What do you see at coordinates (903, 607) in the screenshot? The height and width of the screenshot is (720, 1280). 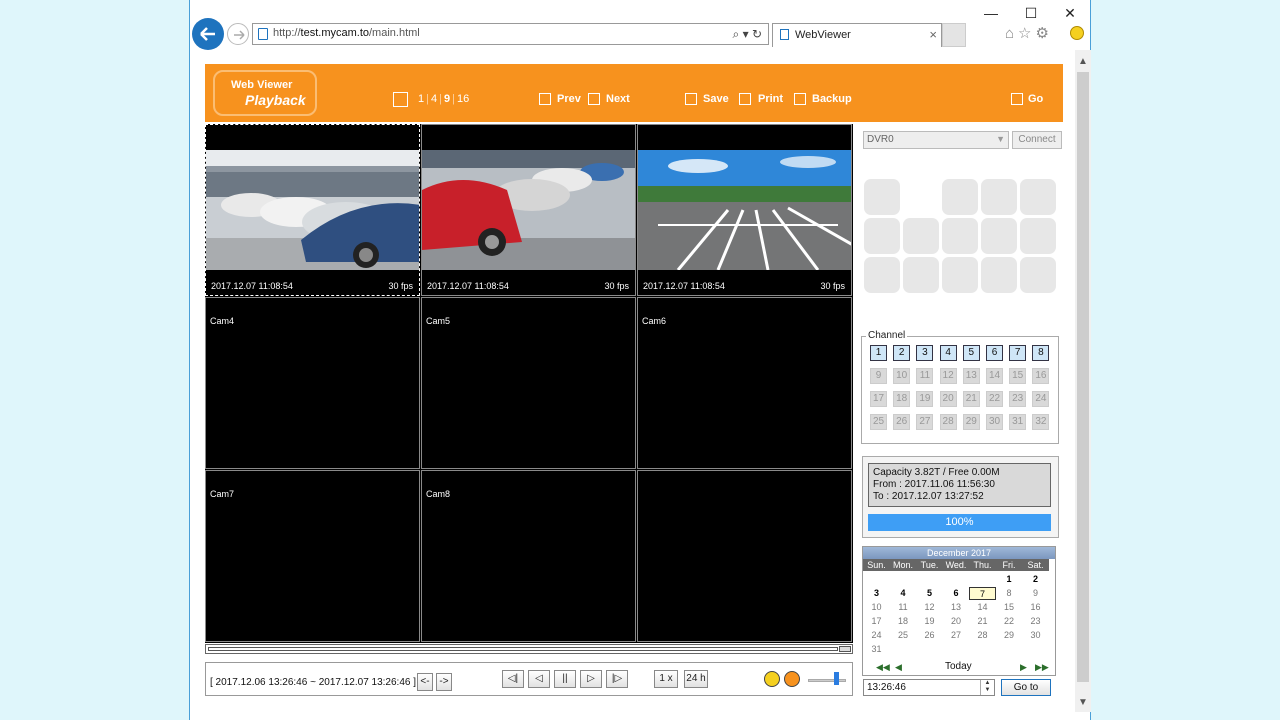 I see `calendar-day: 11` at bounding box center [903, 607].